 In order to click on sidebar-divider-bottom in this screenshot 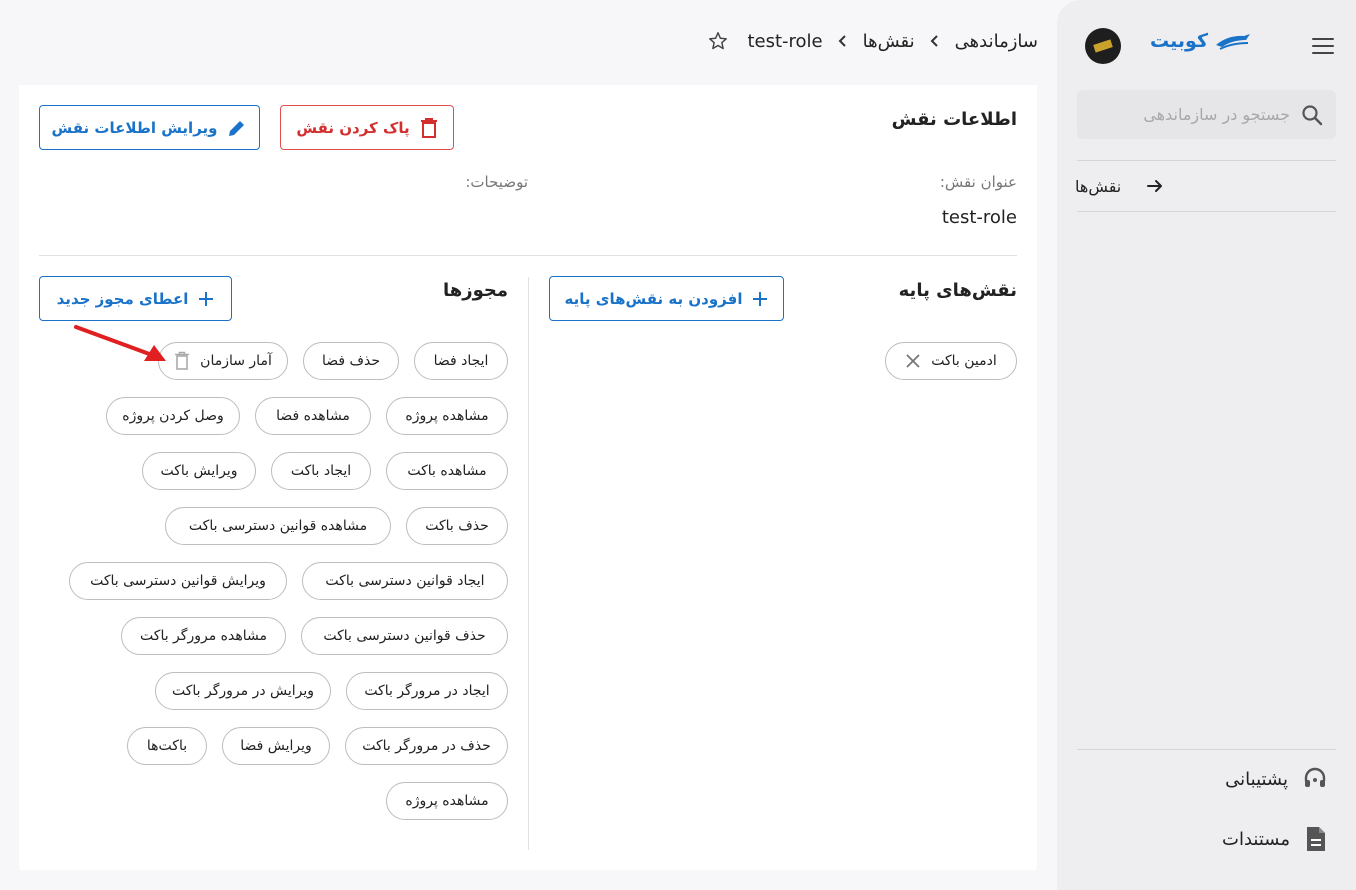, I will do `click(1206, 749)`.